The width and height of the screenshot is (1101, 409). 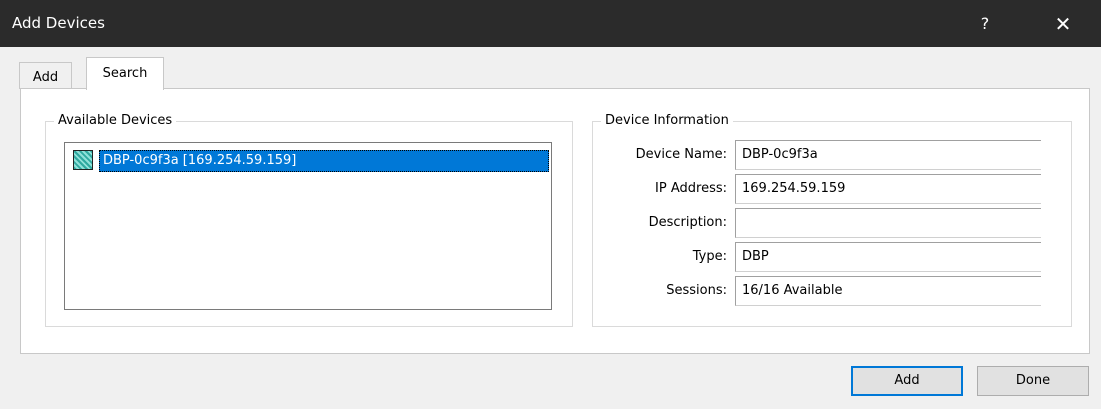 What do you see at coordinates (696, 290) in the screenshot?
I see `sessions-label: Sessions:` at bounding box center [696, 290].